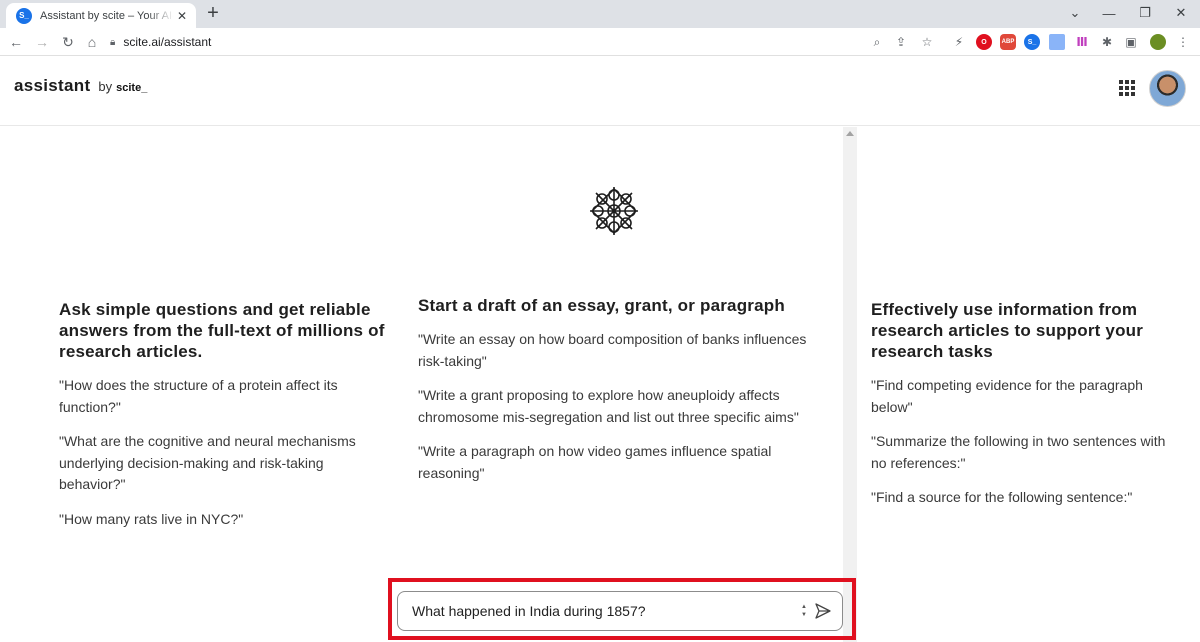 This screenshot has height=642, width=1200. Describe the element at coordinates (92, 42) in the screenshot. I see `home-icon: ⌂` at that location.